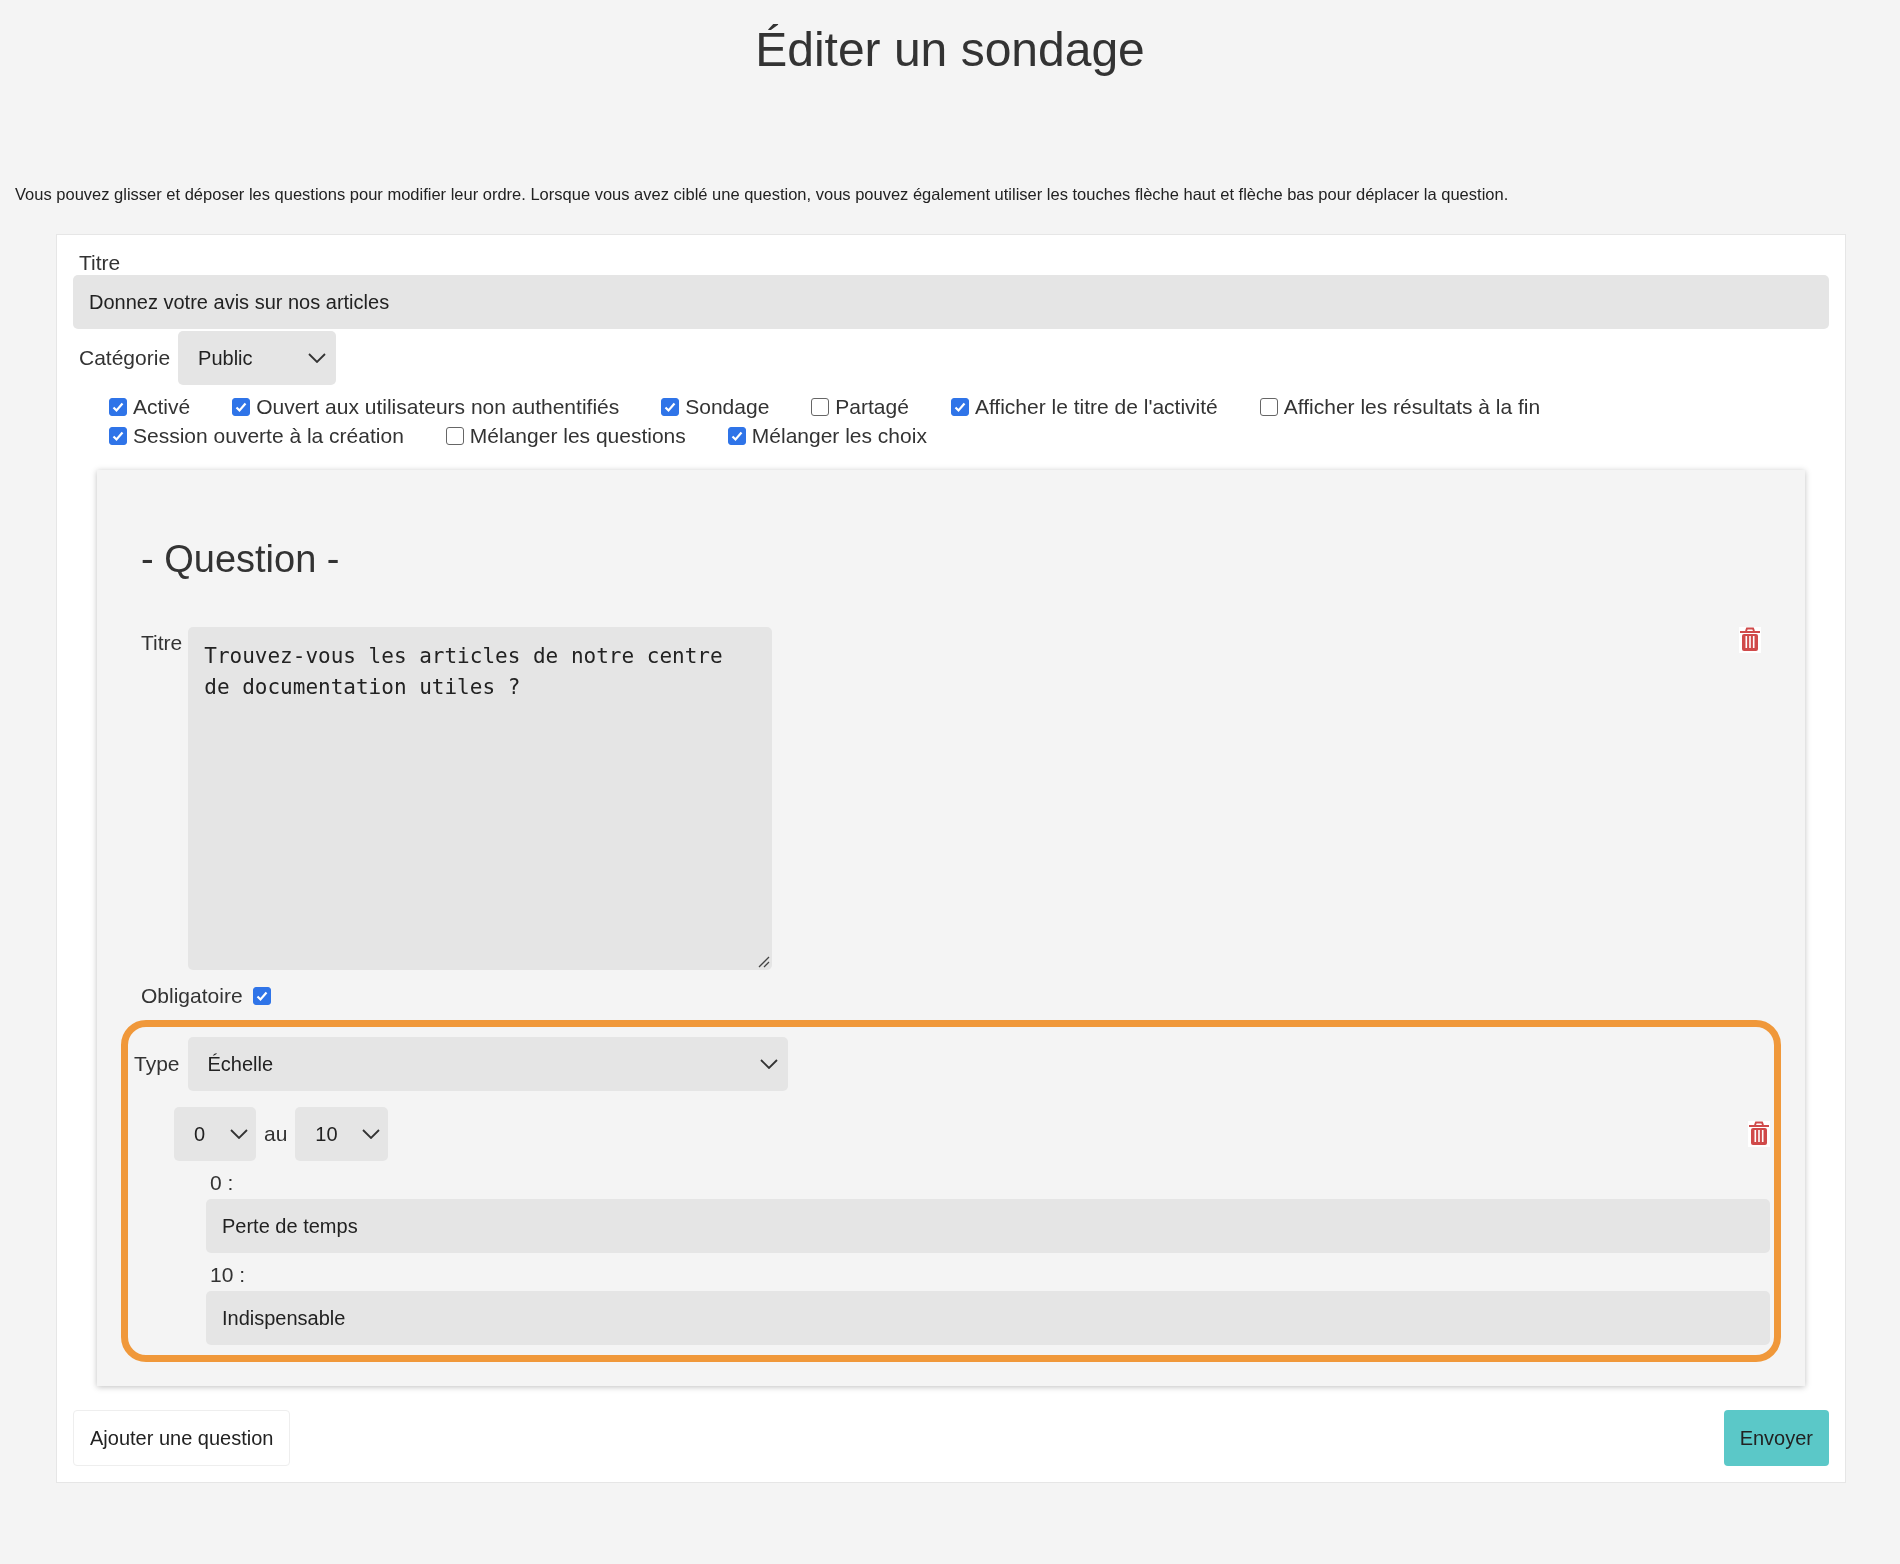 This screenshot has width=1900, height=1564. Describe the element at coordinates (215, 1134) in the screenshot. I see `range-start-select: 0` at that location.